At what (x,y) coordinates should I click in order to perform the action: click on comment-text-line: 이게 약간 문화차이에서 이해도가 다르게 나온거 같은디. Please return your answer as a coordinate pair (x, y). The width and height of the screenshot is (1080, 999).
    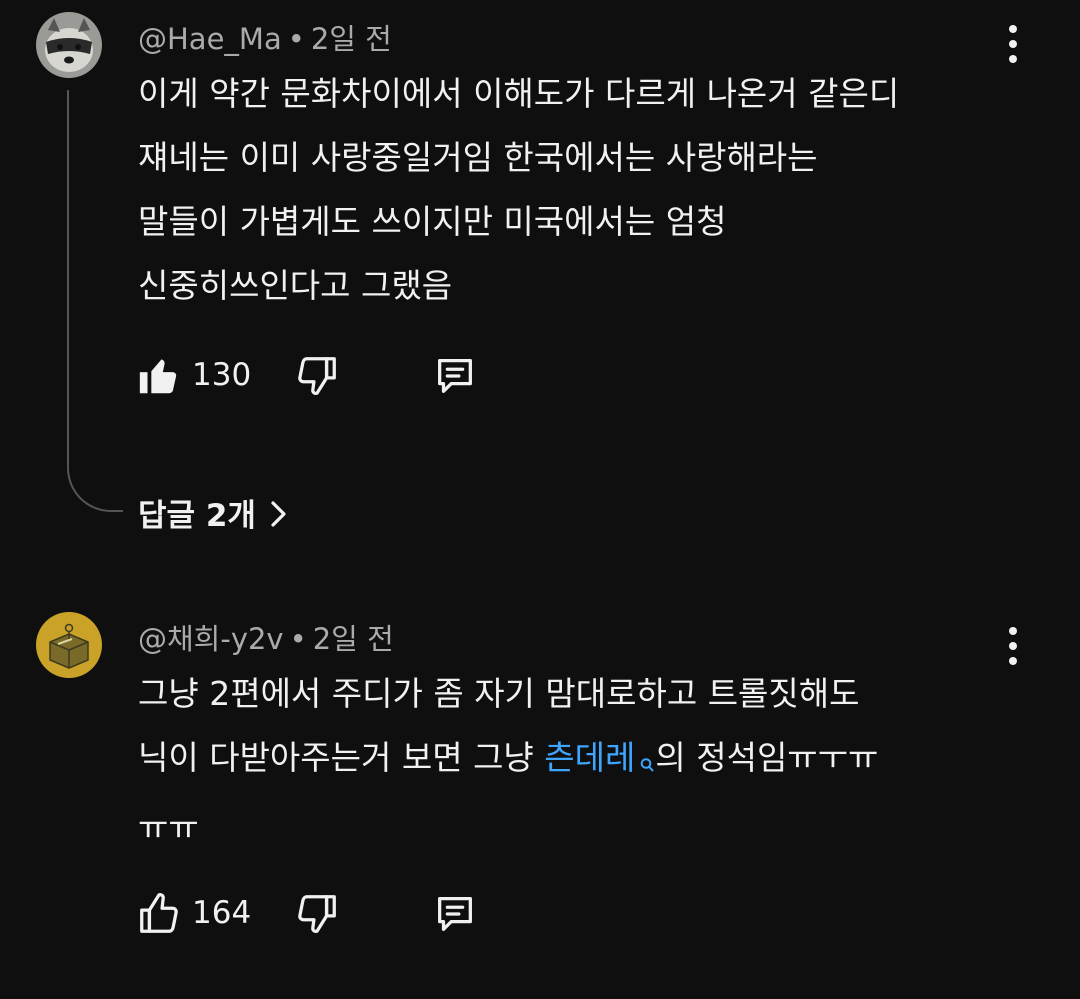
    Looking at the image, I should click on (519, 93).